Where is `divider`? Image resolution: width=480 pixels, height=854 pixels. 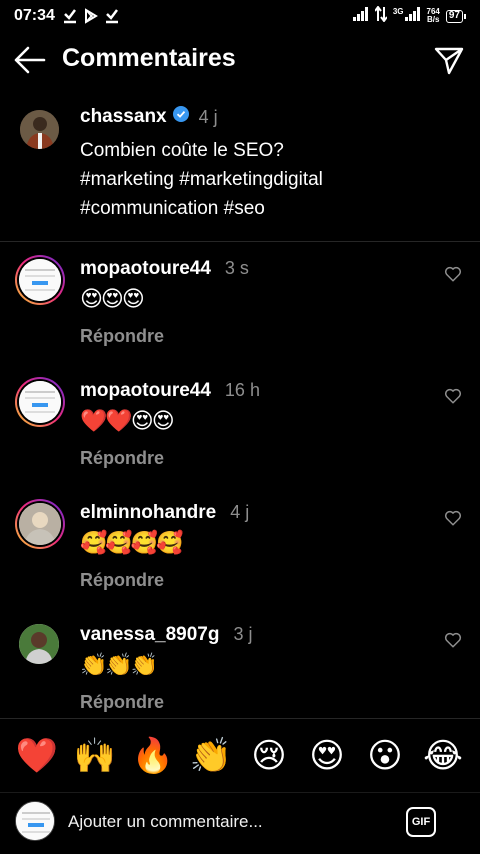
divider is located at coordinates (240, 241).